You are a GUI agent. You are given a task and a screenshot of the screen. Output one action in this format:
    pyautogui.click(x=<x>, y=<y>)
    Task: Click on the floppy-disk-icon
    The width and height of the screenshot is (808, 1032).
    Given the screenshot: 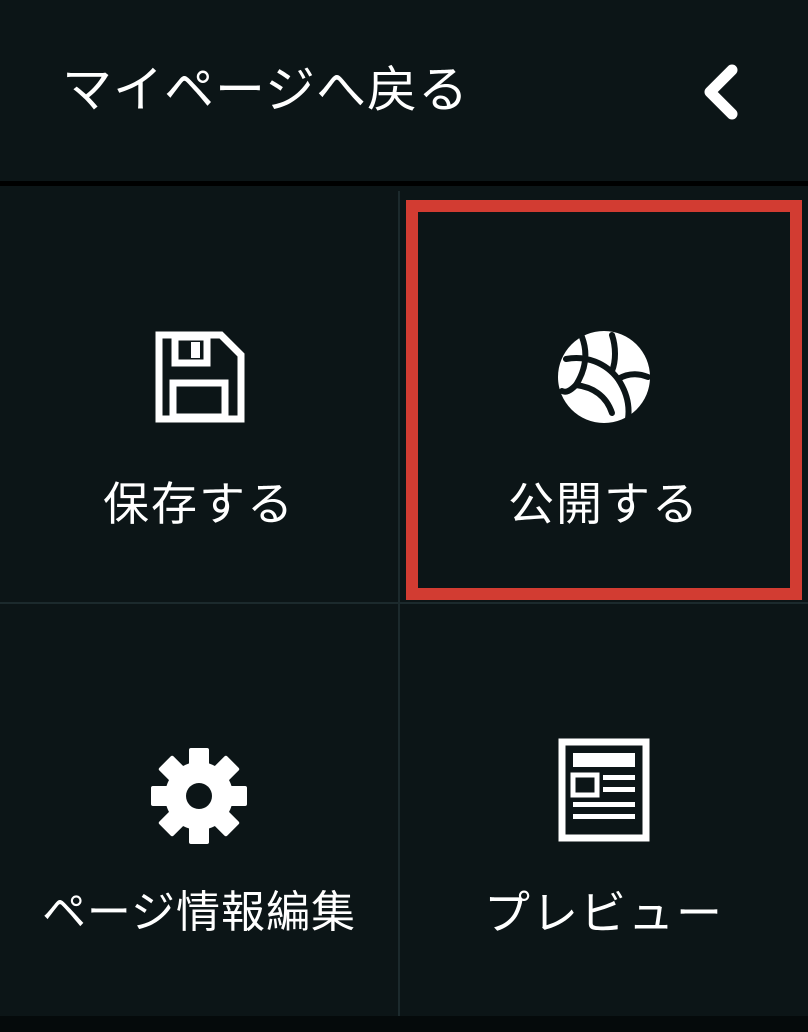 What is the action you would take?
    pyautogui.click(x=200, y=377)
    